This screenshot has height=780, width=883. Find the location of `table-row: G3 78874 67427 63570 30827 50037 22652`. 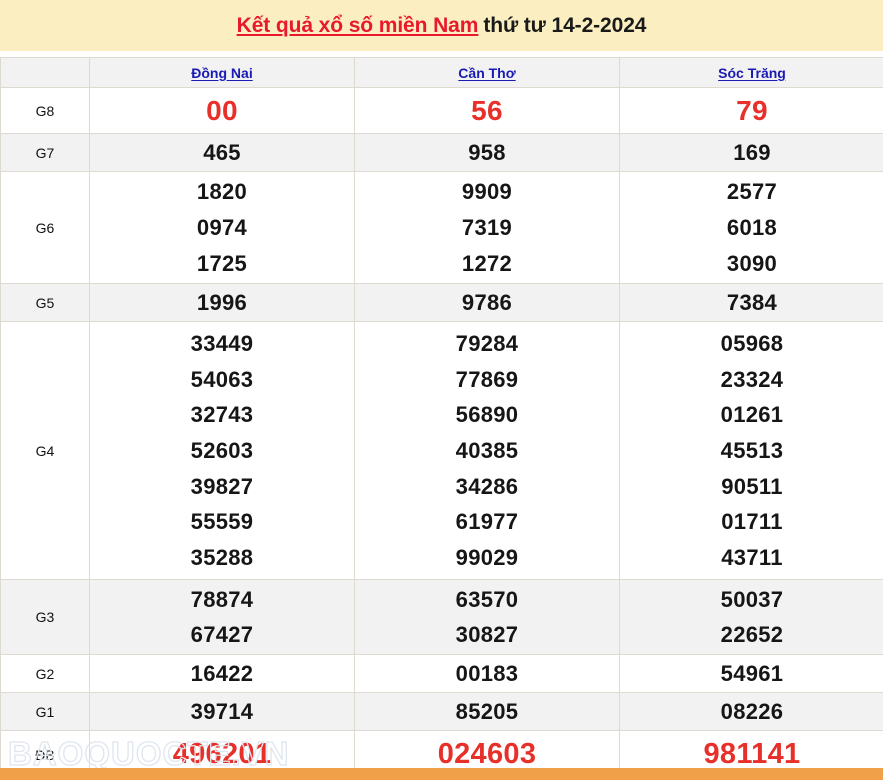

table-row: G3 78874 67427 63570 30827 50037 22652 is located at coordinates (441, 617).